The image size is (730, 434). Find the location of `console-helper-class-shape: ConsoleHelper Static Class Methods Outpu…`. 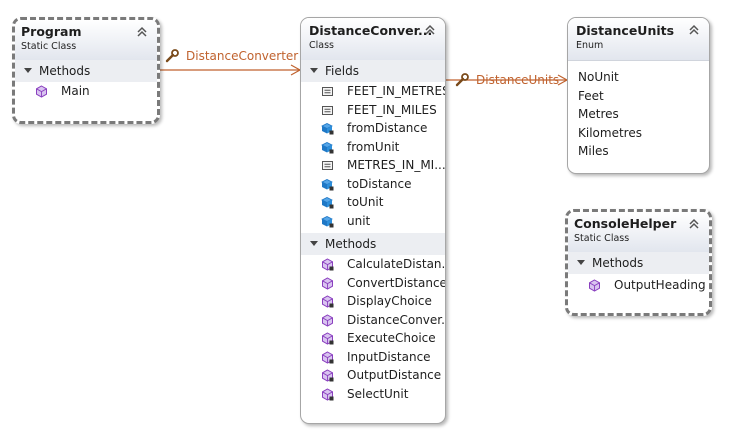

console-helper-class-shape: ConsoleHelper Static Class Methods Outpu… is located at coordinates (638, 262).